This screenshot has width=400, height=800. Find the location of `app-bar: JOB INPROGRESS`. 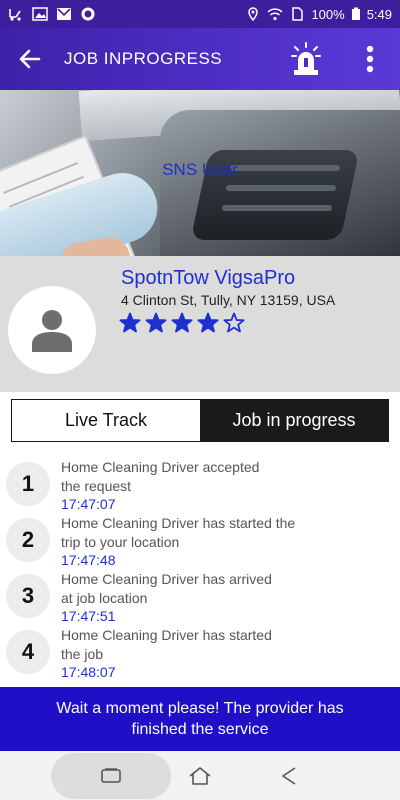

app-bar: JOB INPROGRESS is located at coordinates (200, 59).